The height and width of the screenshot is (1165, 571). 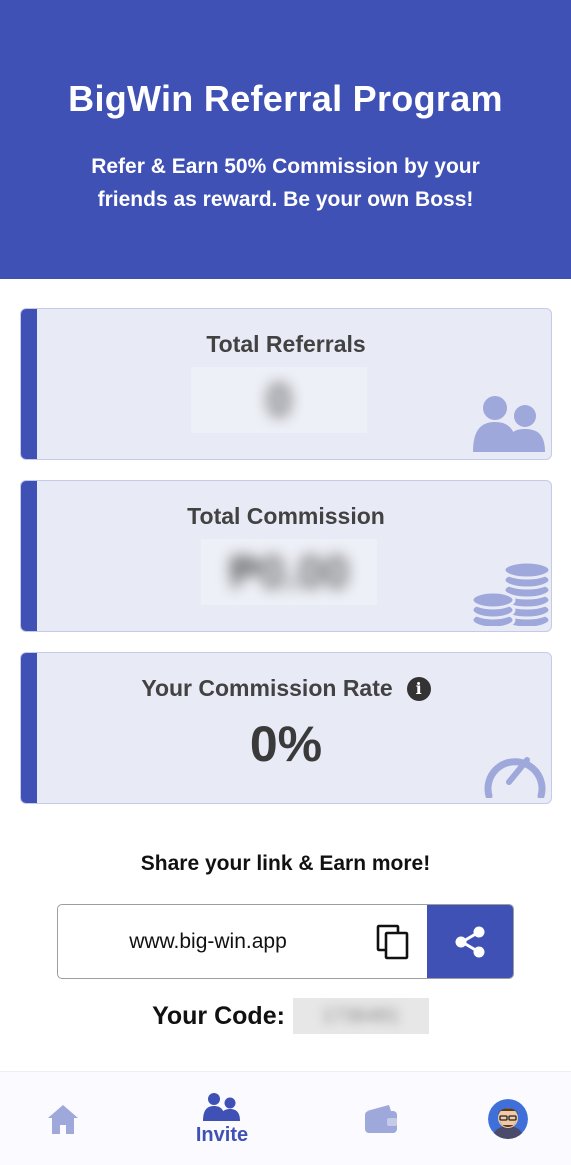 I want to click on commission-rate-title-row: Your Commission Rate i, so click(x=286, y=688).